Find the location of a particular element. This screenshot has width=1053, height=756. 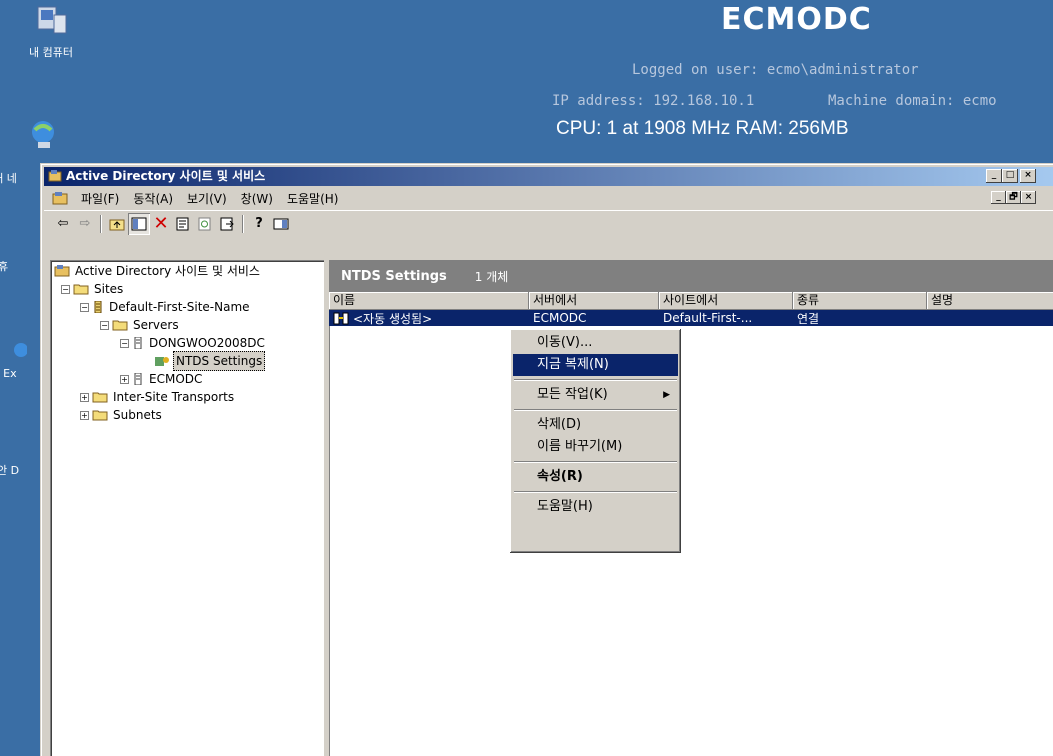

tree-root: Active Directory 사이트 및 서비스 is located at coordinates (158, 271).